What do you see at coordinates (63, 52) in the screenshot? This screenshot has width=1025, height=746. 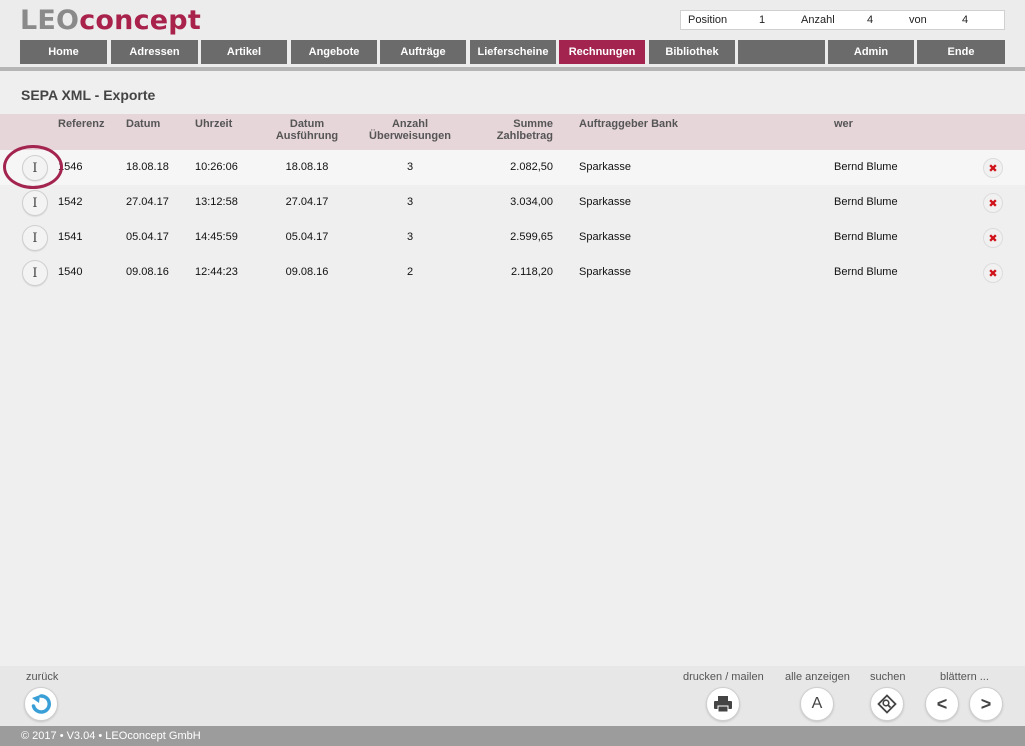 I see `nav-home: Home` at bounding box center [63, 52].